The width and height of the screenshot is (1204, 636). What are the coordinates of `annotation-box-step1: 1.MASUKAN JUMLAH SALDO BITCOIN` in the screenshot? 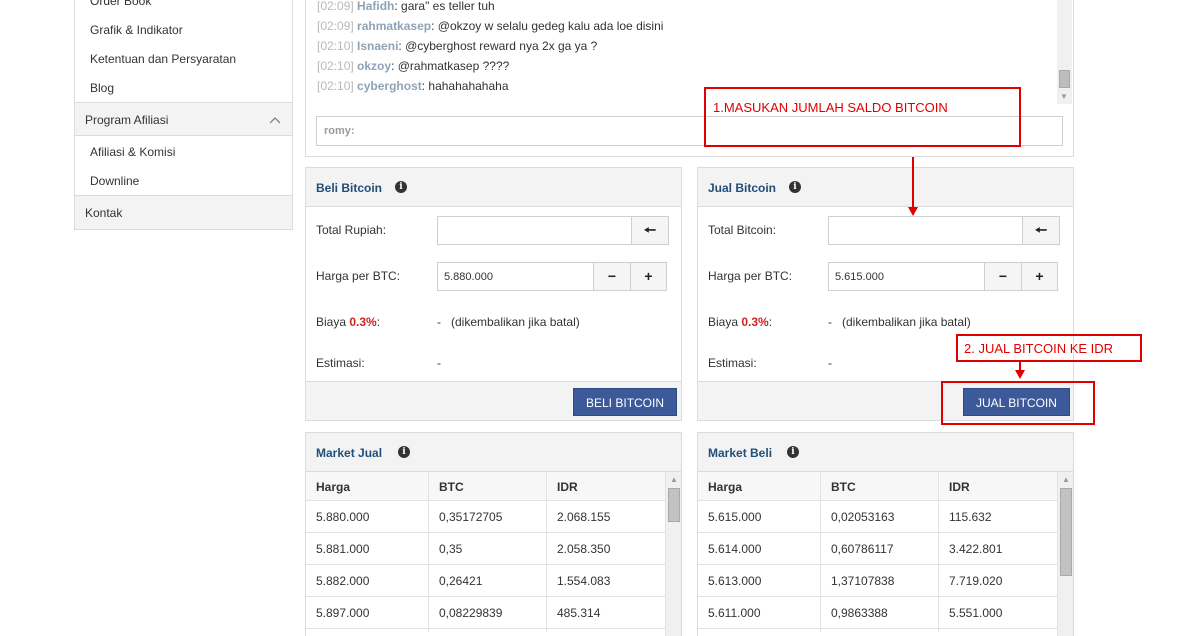 It's located at (862, 117).